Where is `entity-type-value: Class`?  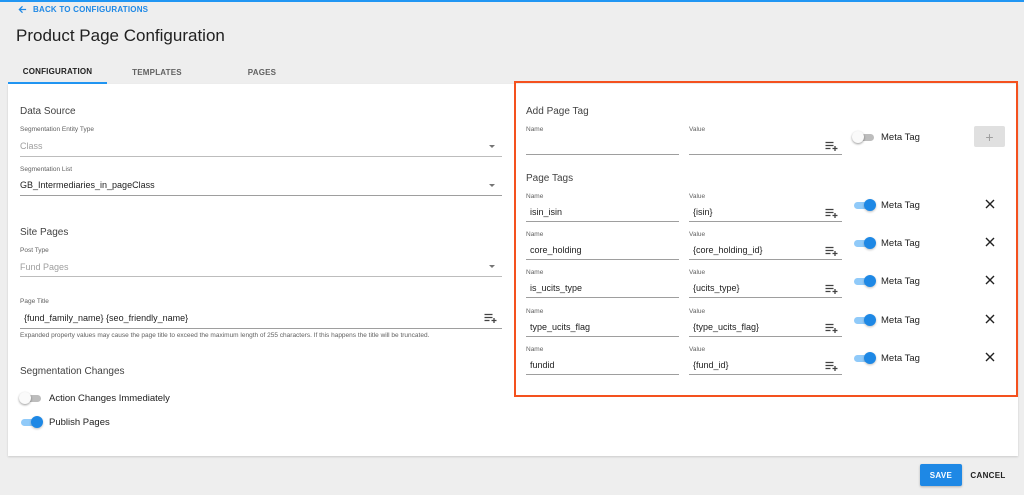
entity-type-value: Class is located at coordinates (31, 146).